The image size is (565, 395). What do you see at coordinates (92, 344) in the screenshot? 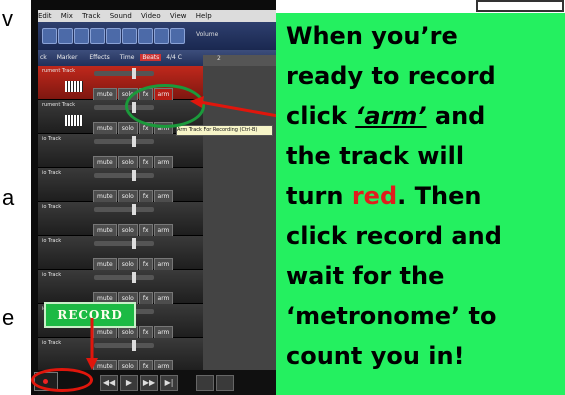
I see `record-pointer-arrow` at bounding box center [92, 344].